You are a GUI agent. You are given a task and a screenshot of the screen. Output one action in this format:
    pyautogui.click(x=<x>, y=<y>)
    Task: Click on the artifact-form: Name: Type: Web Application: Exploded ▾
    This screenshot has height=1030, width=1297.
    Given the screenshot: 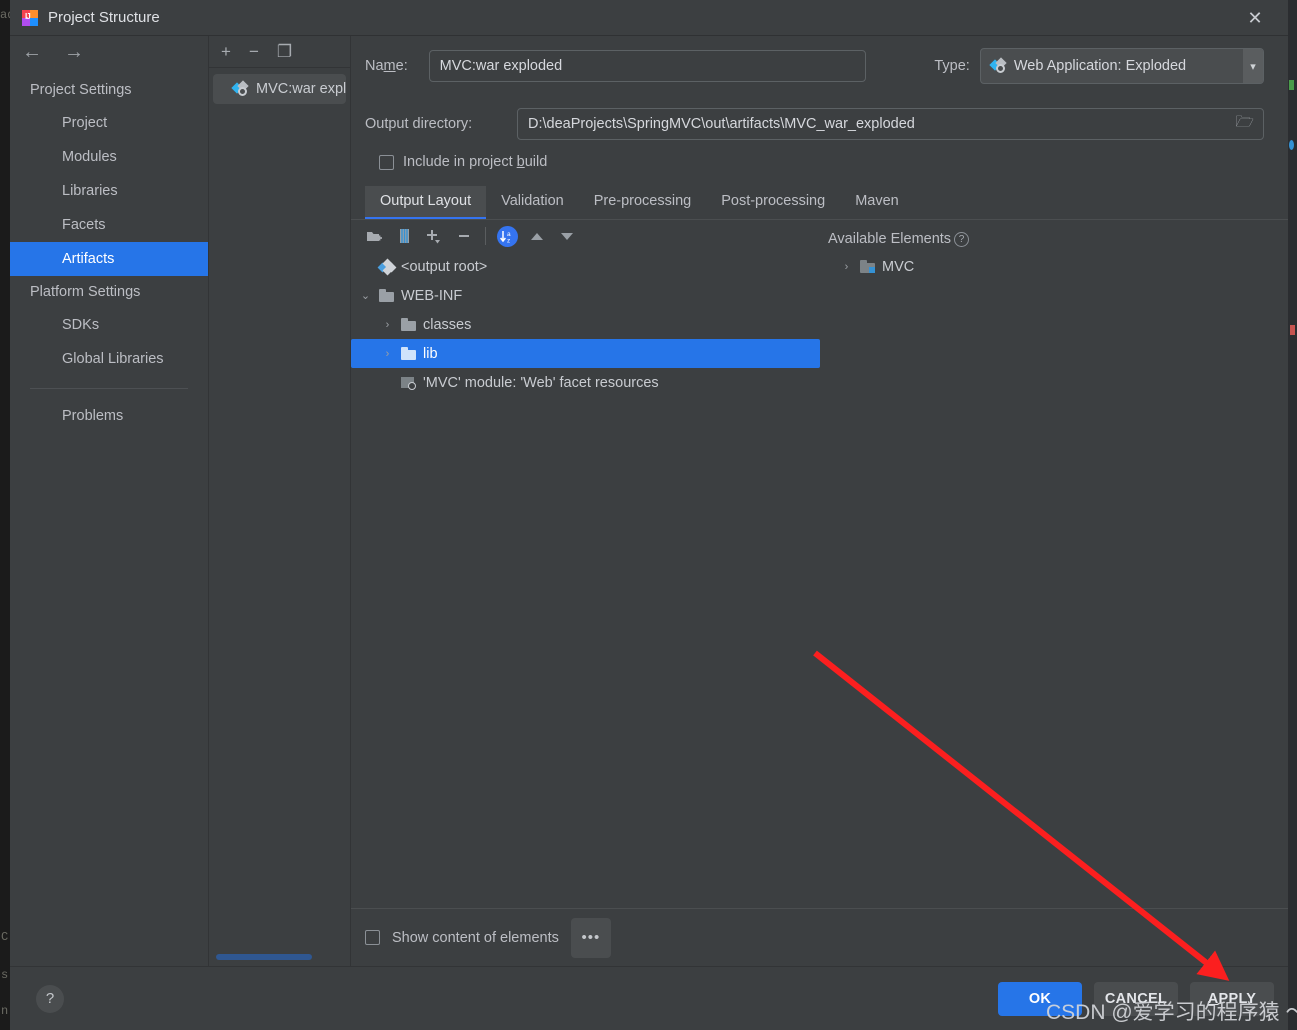 What is the action you would take?
    pyautogui.click(x=819, y=111)
    